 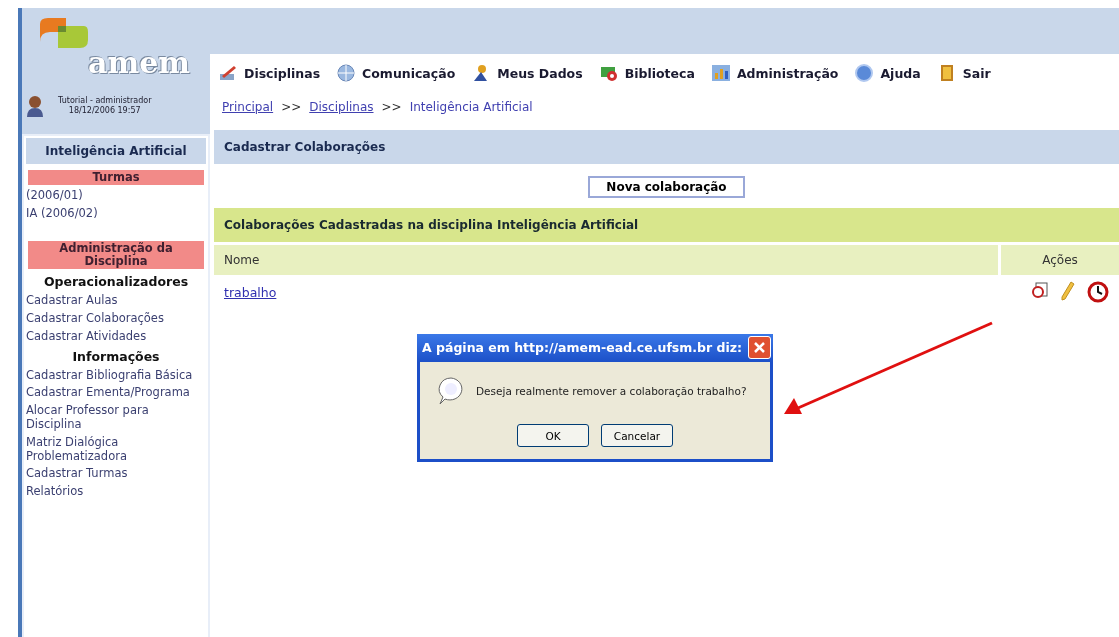 I want to click on dialog-button: Cancelar, so click(x=637, y=435).